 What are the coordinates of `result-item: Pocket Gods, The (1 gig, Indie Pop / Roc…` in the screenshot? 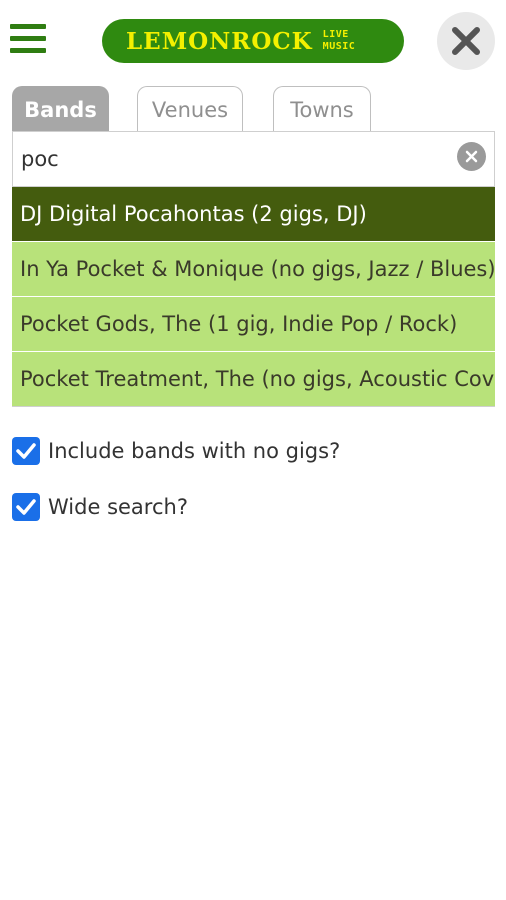 It's located at (253, 324).